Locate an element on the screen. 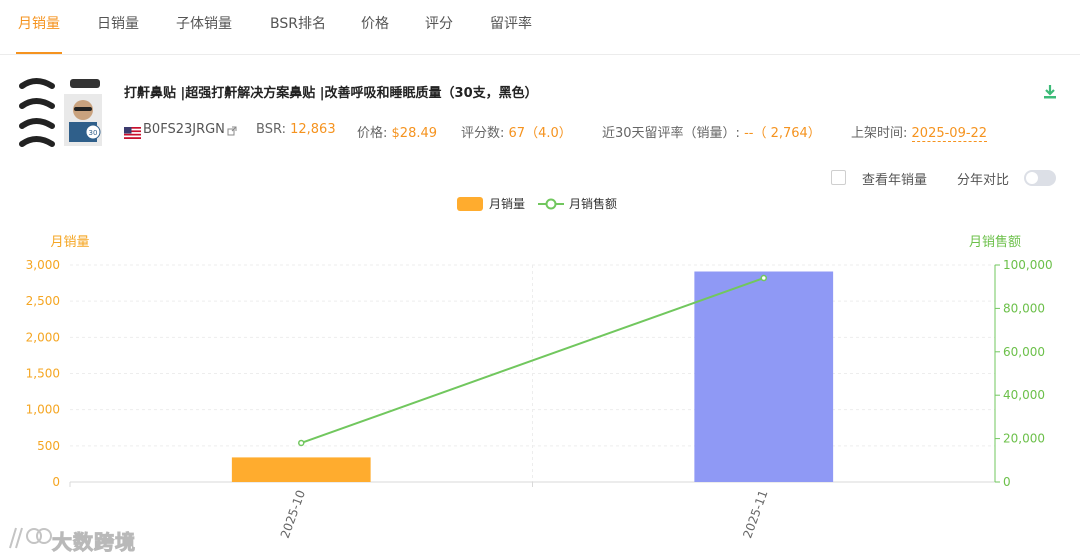 Image resolution: width=1080 pixels, height=557 pixels. y-right-tick-label: 80,000 is located at coordinates (1024, 308).